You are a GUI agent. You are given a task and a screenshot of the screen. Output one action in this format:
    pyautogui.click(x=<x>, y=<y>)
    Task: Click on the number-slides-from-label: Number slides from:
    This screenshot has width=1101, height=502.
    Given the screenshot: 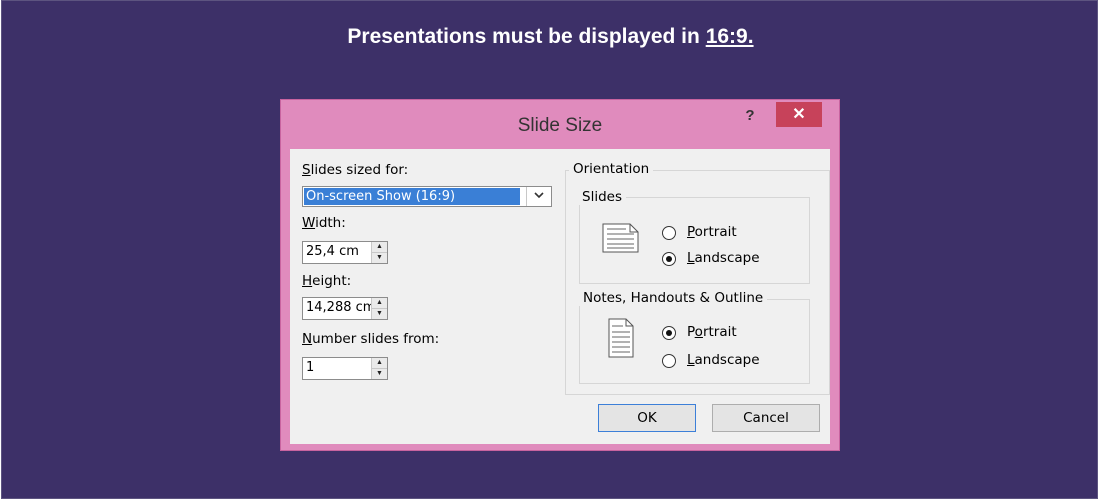 What is the action you would take?
    pyautogui.click(x=371, y=339)
    